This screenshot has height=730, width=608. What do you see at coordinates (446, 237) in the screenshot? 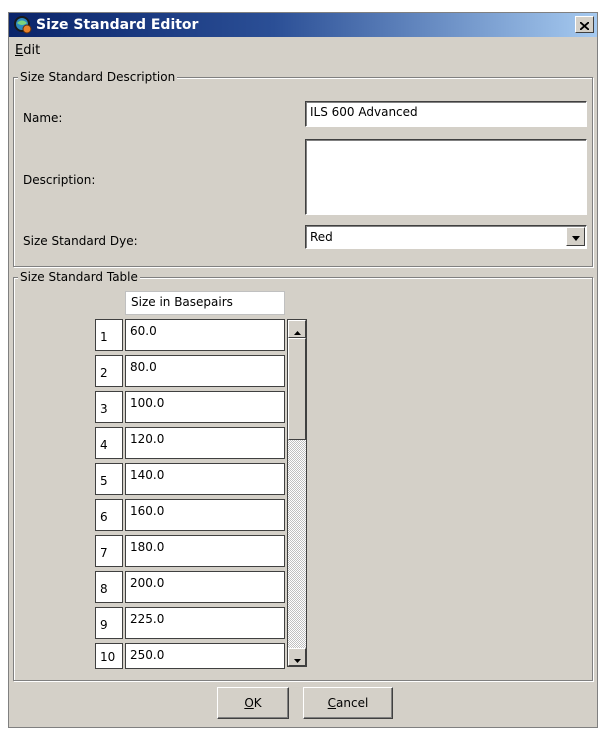
I see `dye-select: Red` at bounding box center [446, 237].